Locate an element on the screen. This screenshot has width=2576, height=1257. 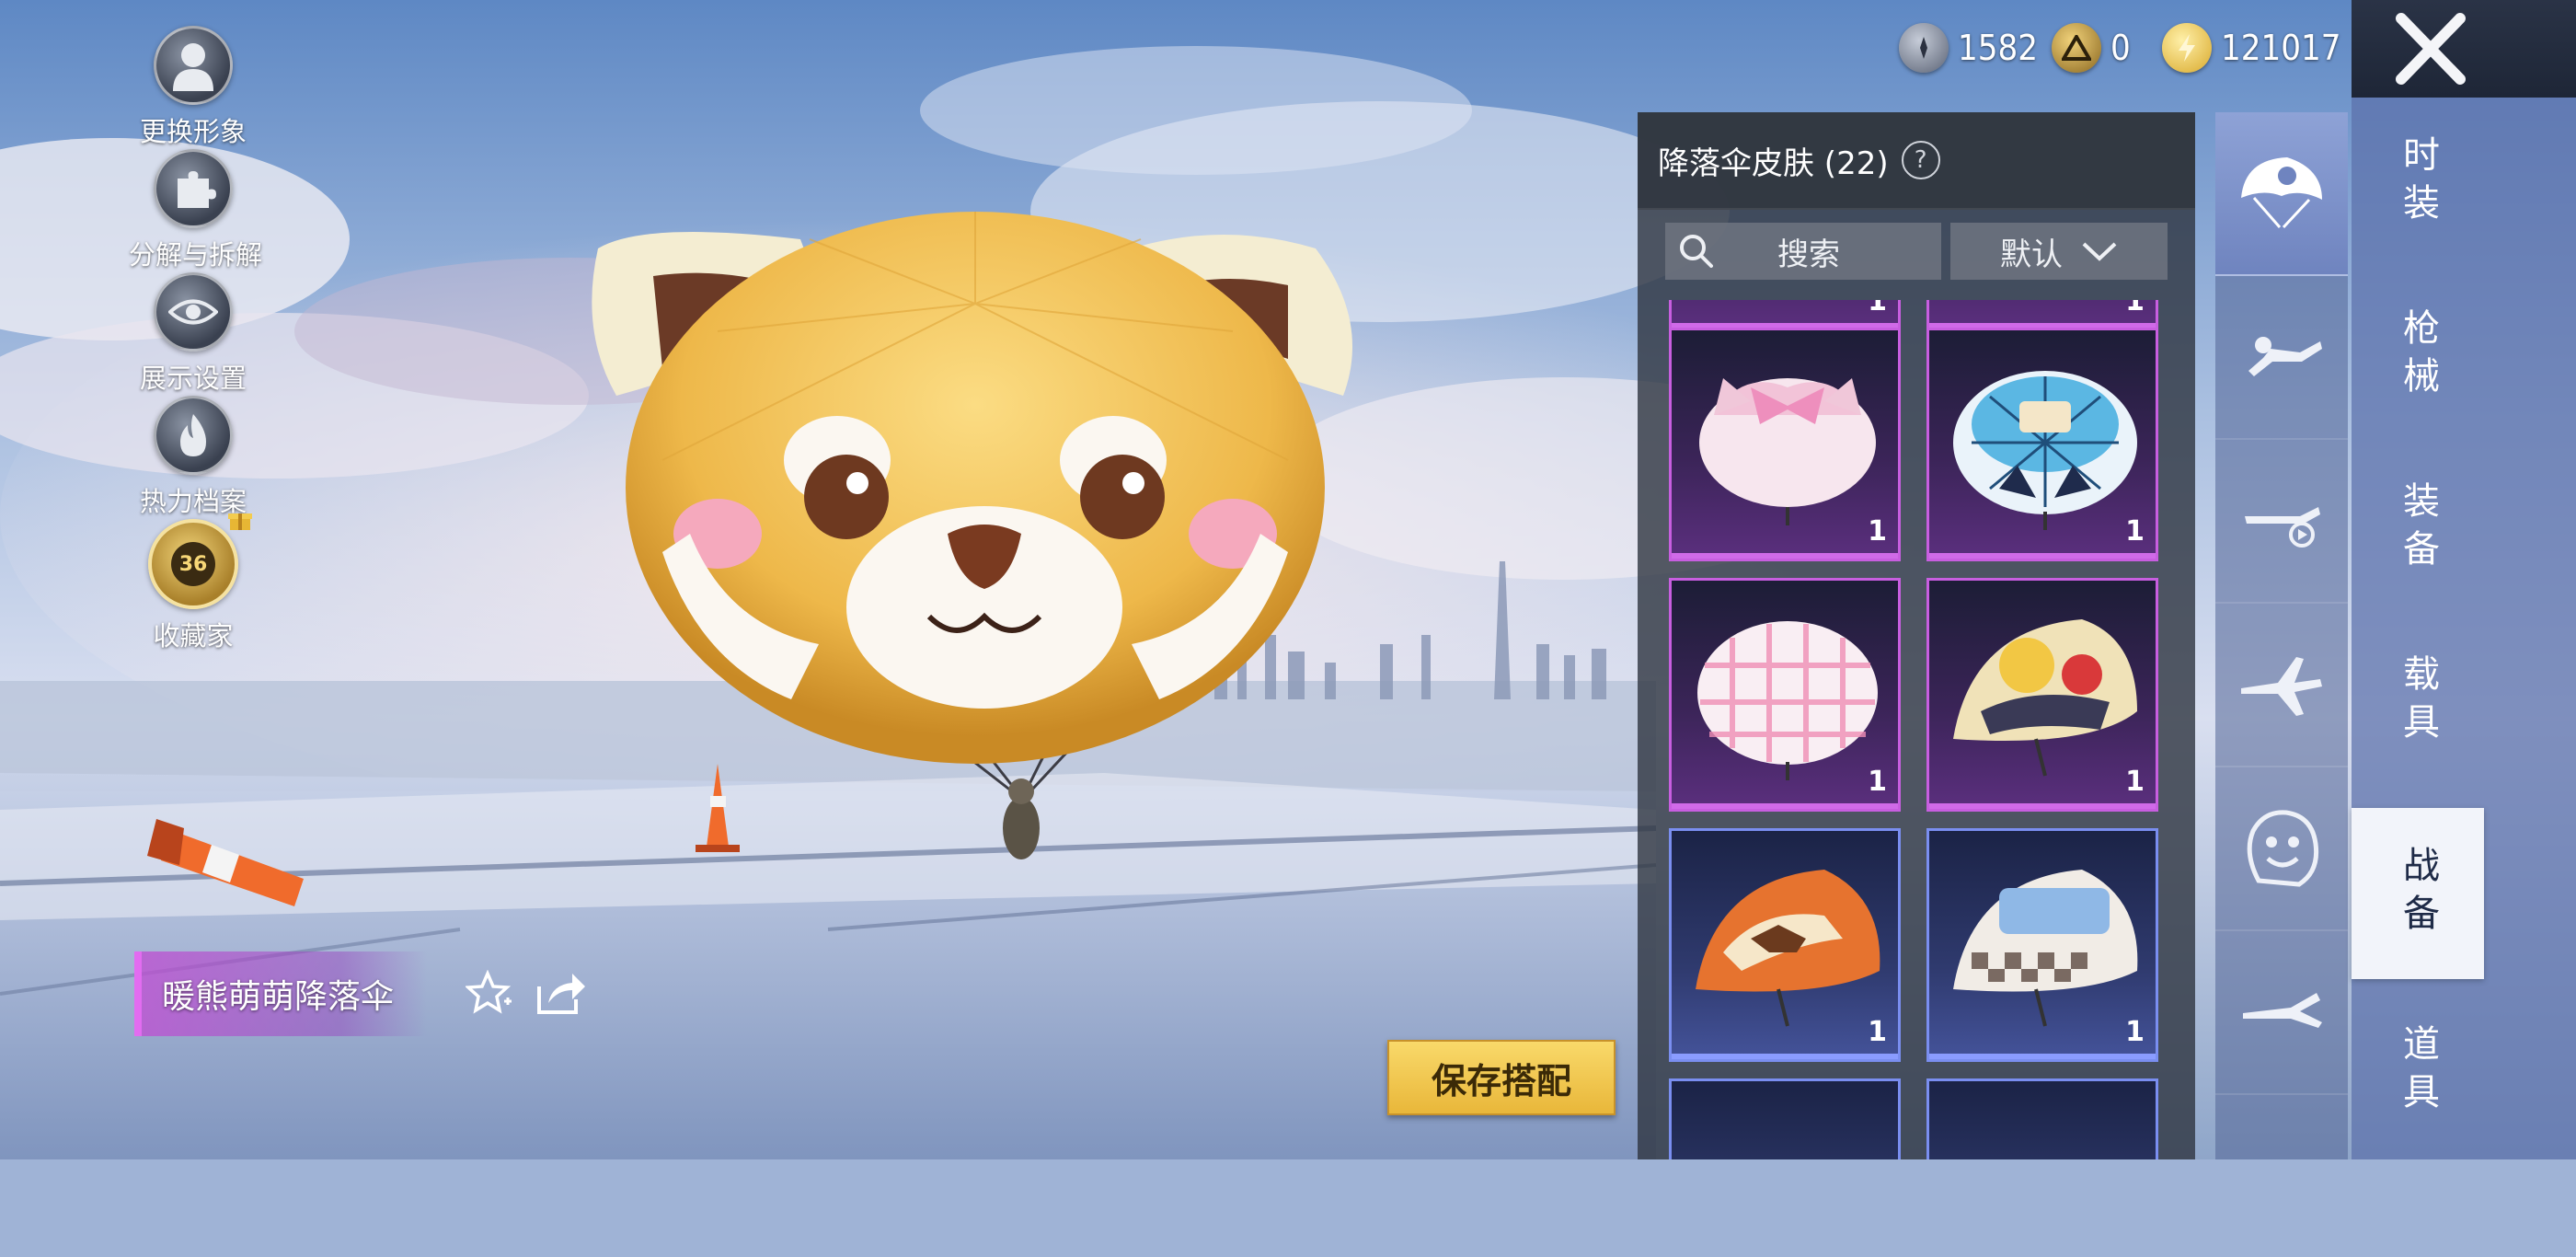
item-name-banner: 暖熊萌萌降落伞 is located at coordinates (280, 993).